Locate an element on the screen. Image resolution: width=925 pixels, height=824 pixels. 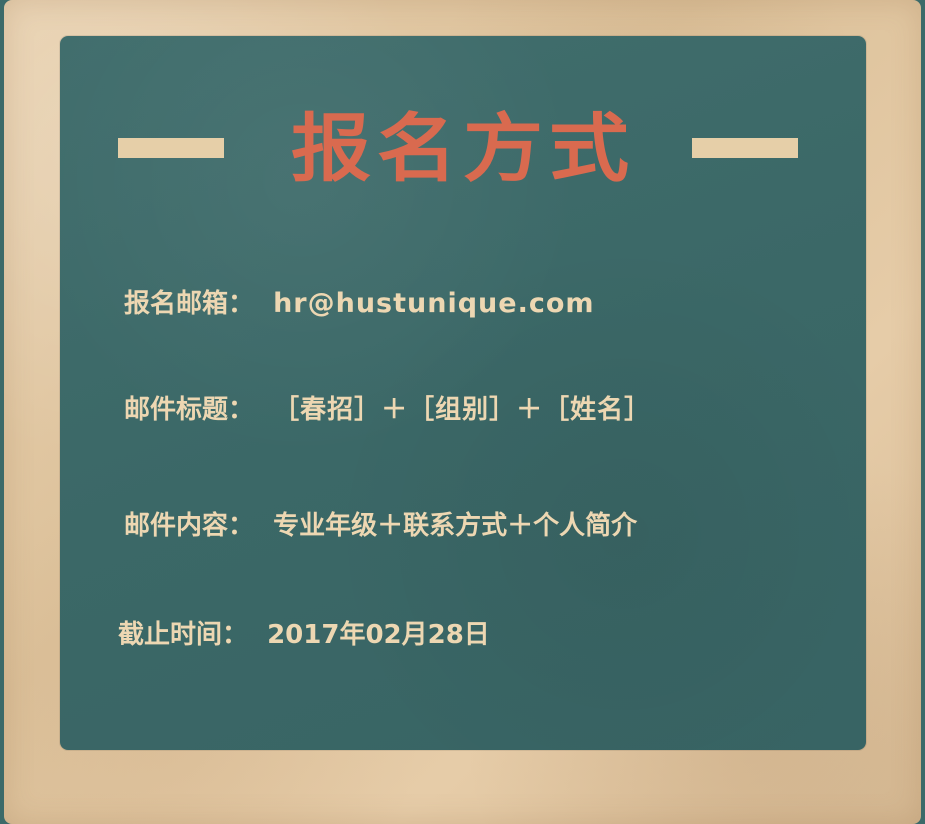
email-content-value: 专业年级＋联系方式＋个人简介 is located at coordinates (455, 526).